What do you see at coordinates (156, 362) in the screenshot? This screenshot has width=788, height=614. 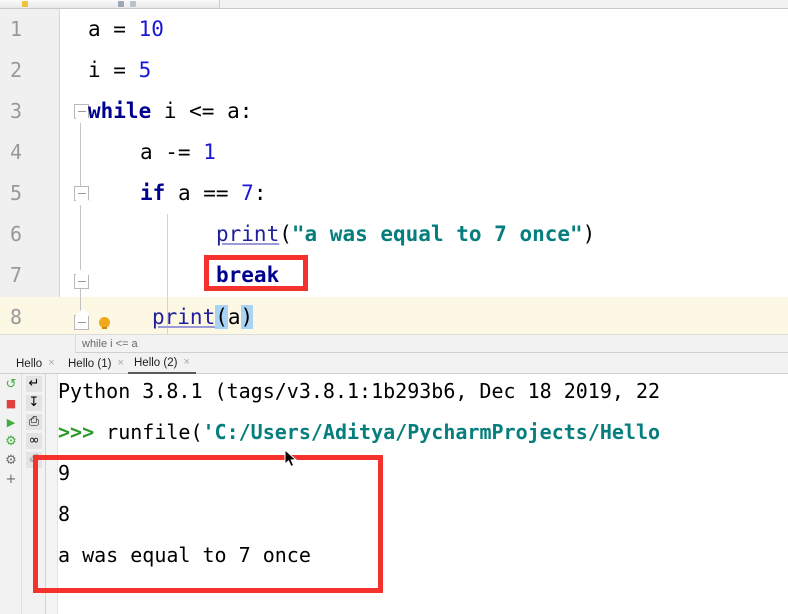 I see `tab-label: Hello (2)` at bounding box center [156, 362].